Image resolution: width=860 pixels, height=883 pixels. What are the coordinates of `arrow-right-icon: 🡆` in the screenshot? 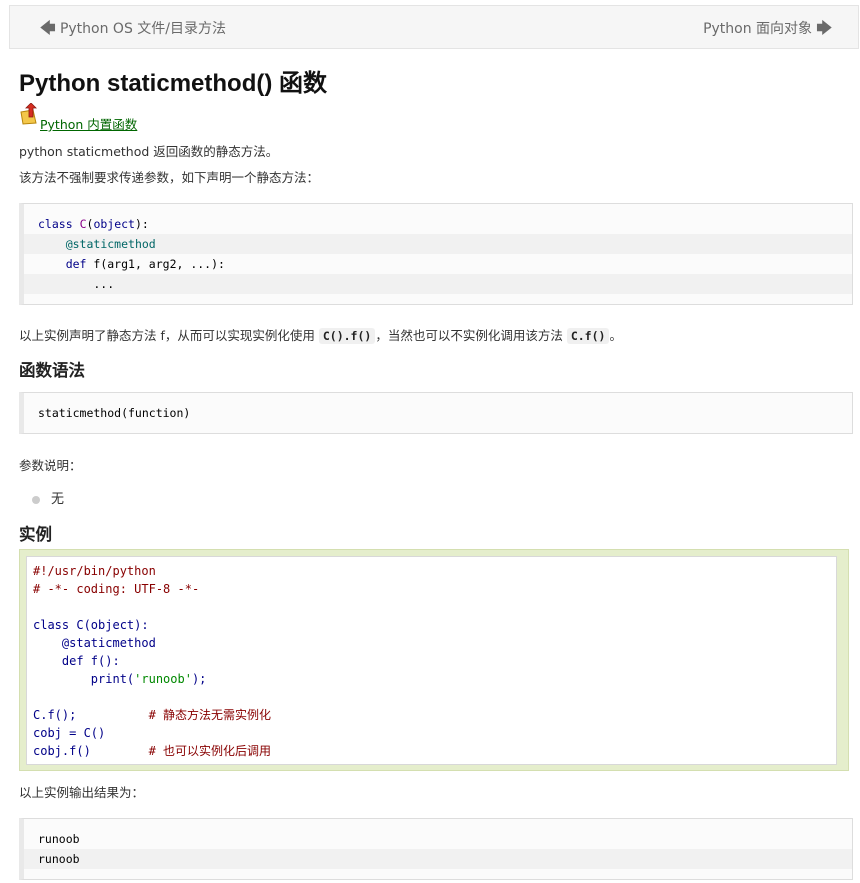 It's located at (824, 28).